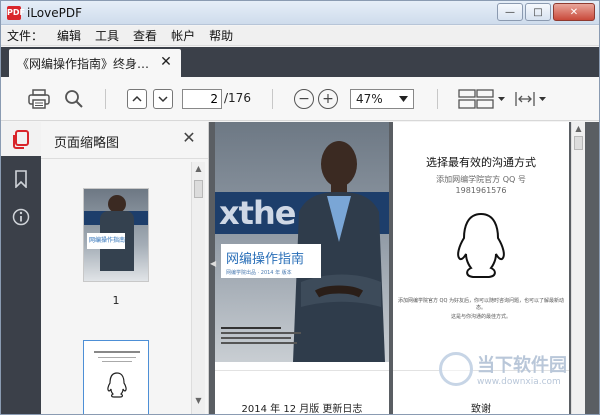  What do you see at coordinates (237, 98) in the screenshot?
I see `page-total: /176` at bounding box center [237, 98].